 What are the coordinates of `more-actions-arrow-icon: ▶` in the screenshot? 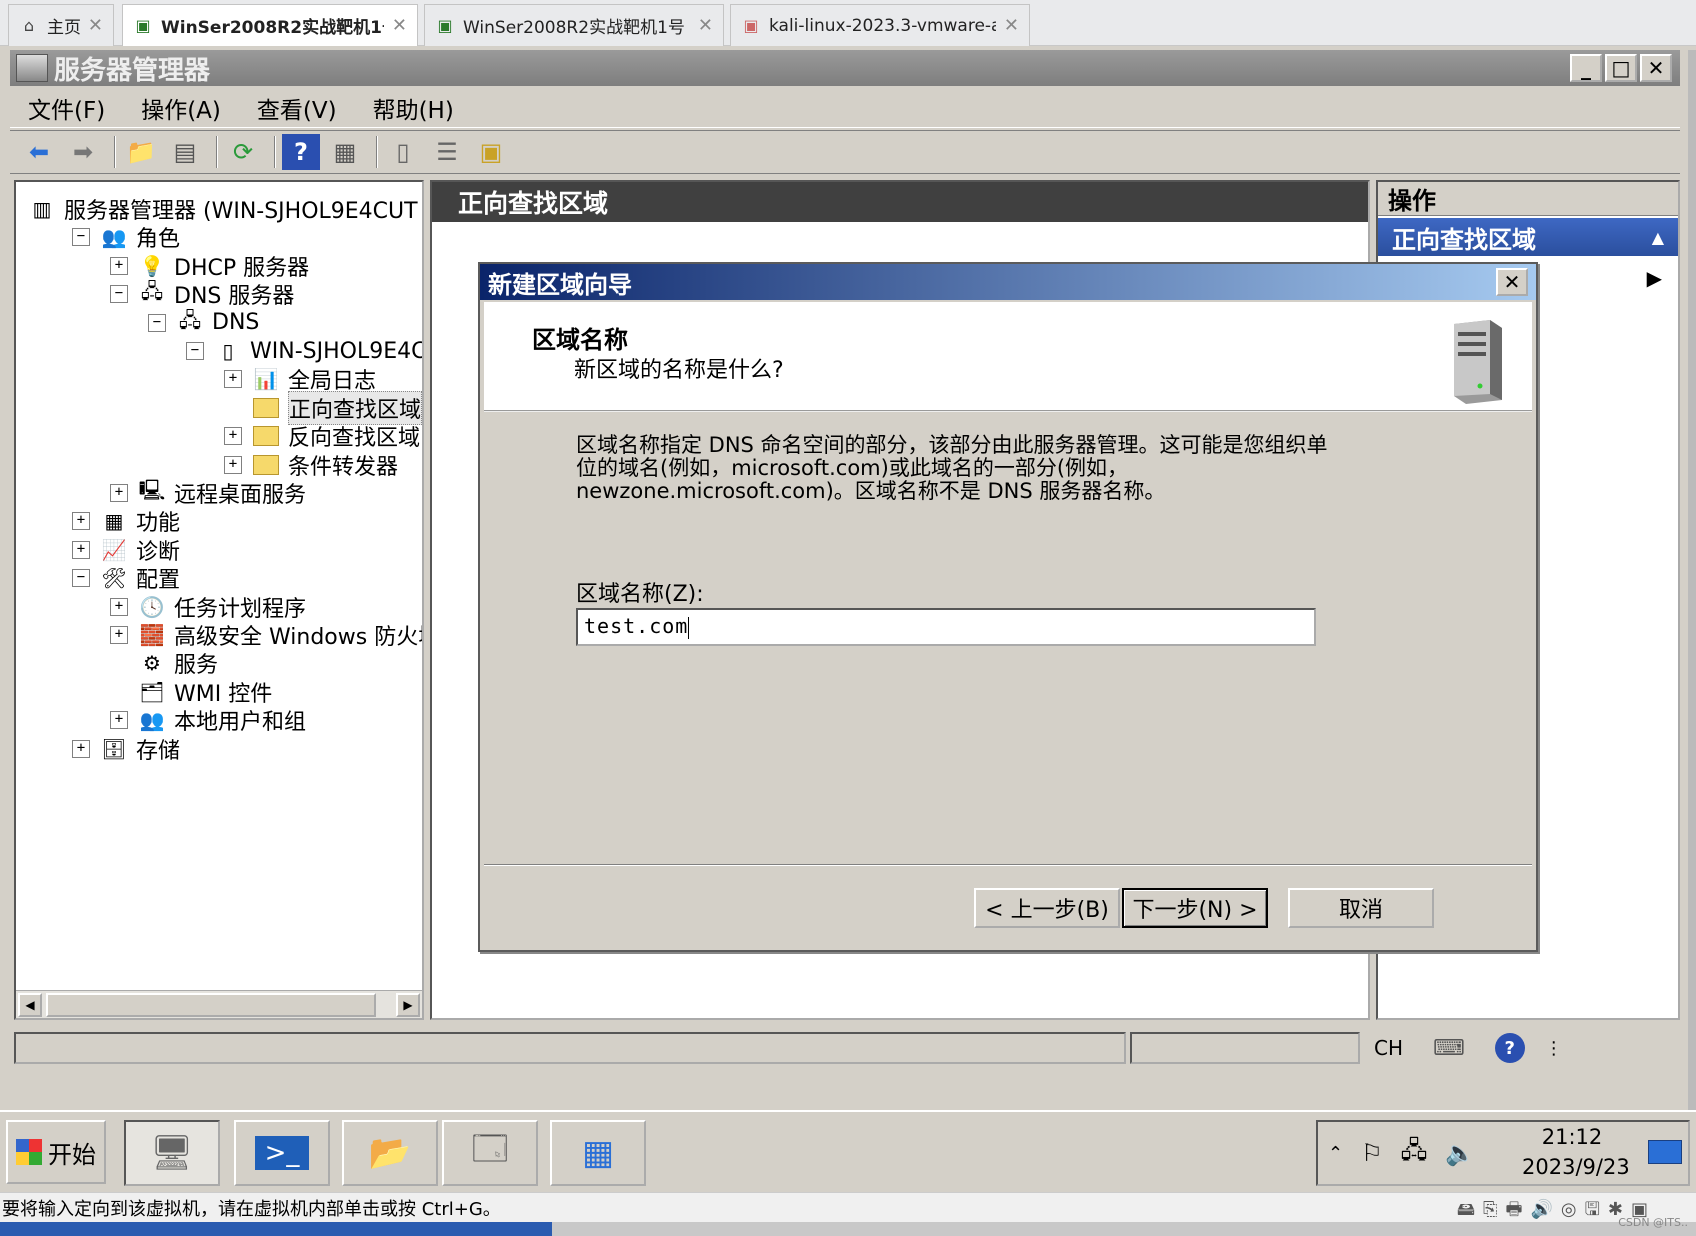 It's located at (1654, 278).